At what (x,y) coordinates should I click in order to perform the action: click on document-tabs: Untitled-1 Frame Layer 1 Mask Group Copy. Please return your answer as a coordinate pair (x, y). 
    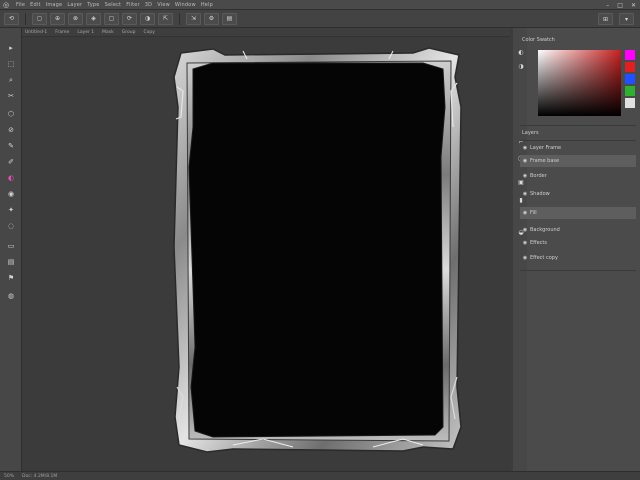
    Looking at the image, I should click on (266, 32).